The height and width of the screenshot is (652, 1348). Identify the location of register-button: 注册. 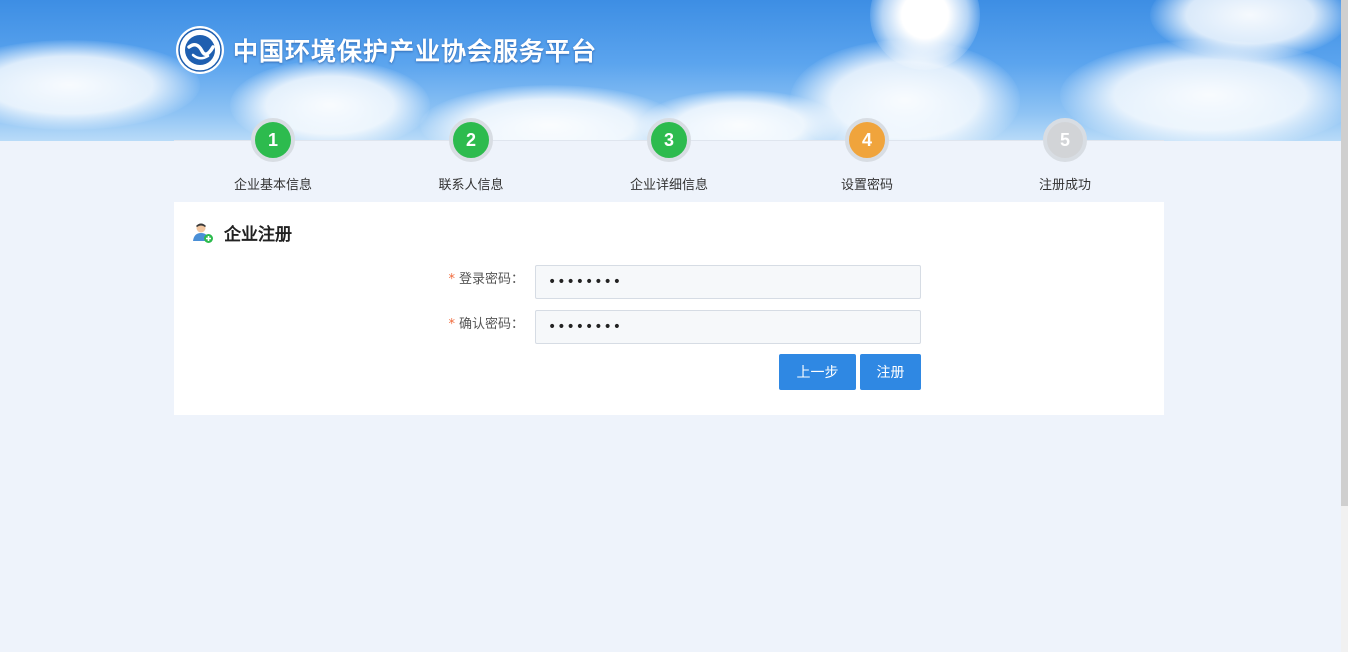
(890, 372).